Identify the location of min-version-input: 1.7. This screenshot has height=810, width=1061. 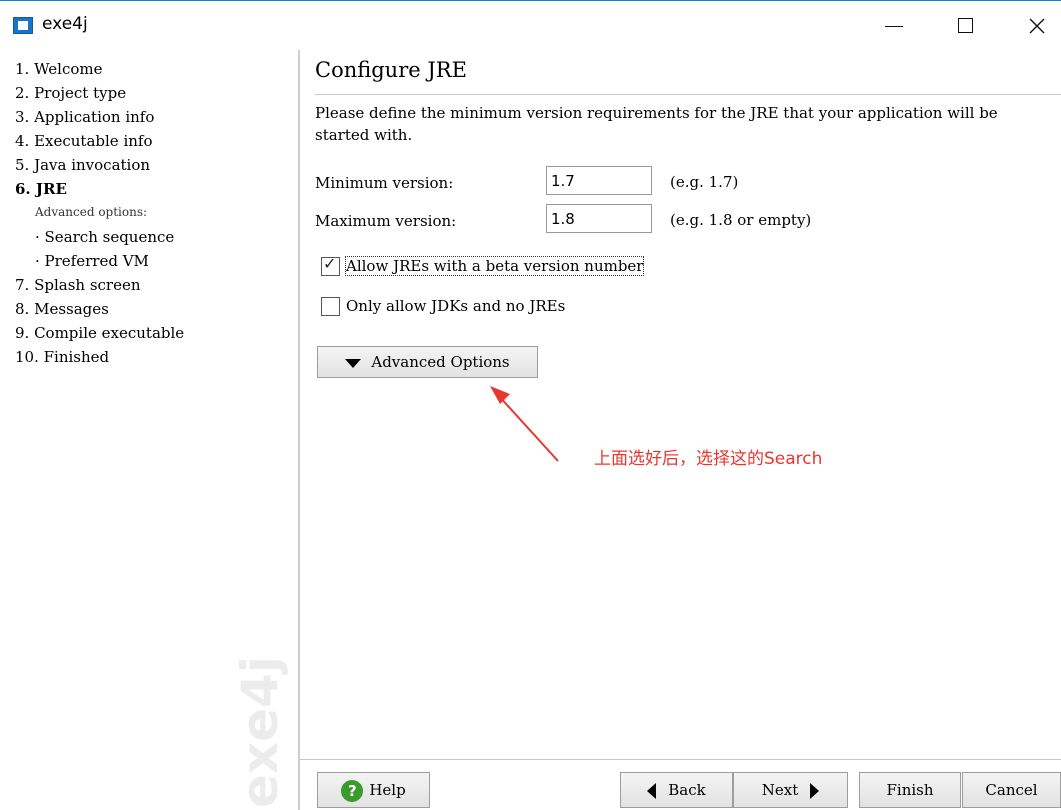
(599, 180).